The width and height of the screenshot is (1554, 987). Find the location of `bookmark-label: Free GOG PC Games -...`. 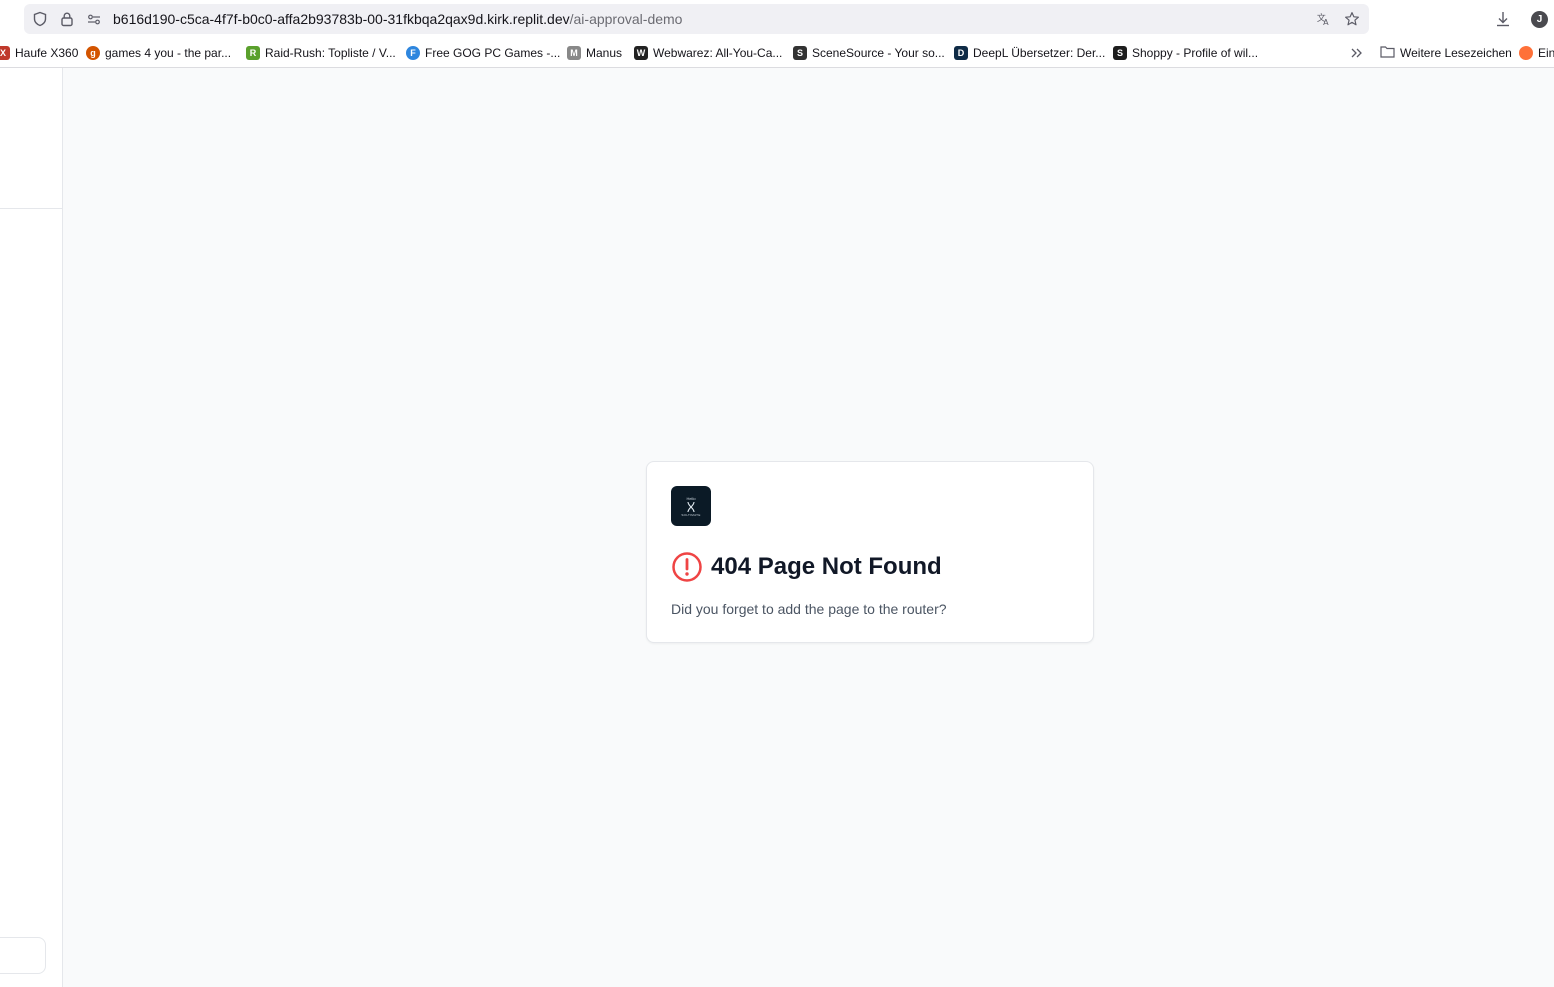

bookmark-label: Free GOG PC Games -... is located at coordinates (493, 53).